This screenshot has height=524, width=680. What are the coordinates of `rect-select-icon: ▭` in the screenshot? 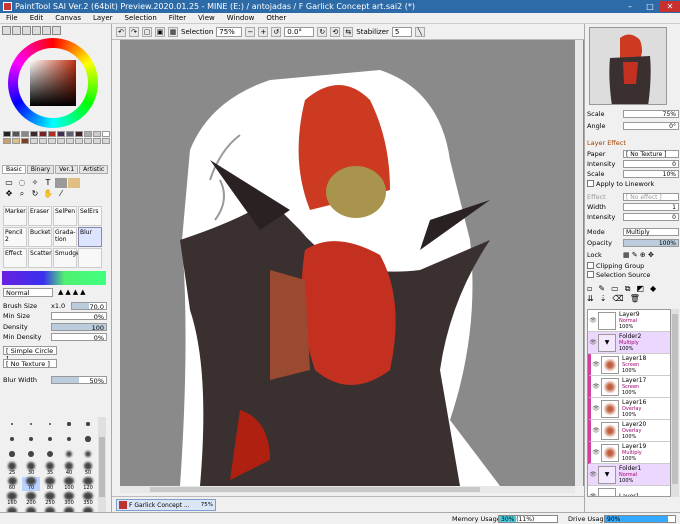 It's located at (9, 183).